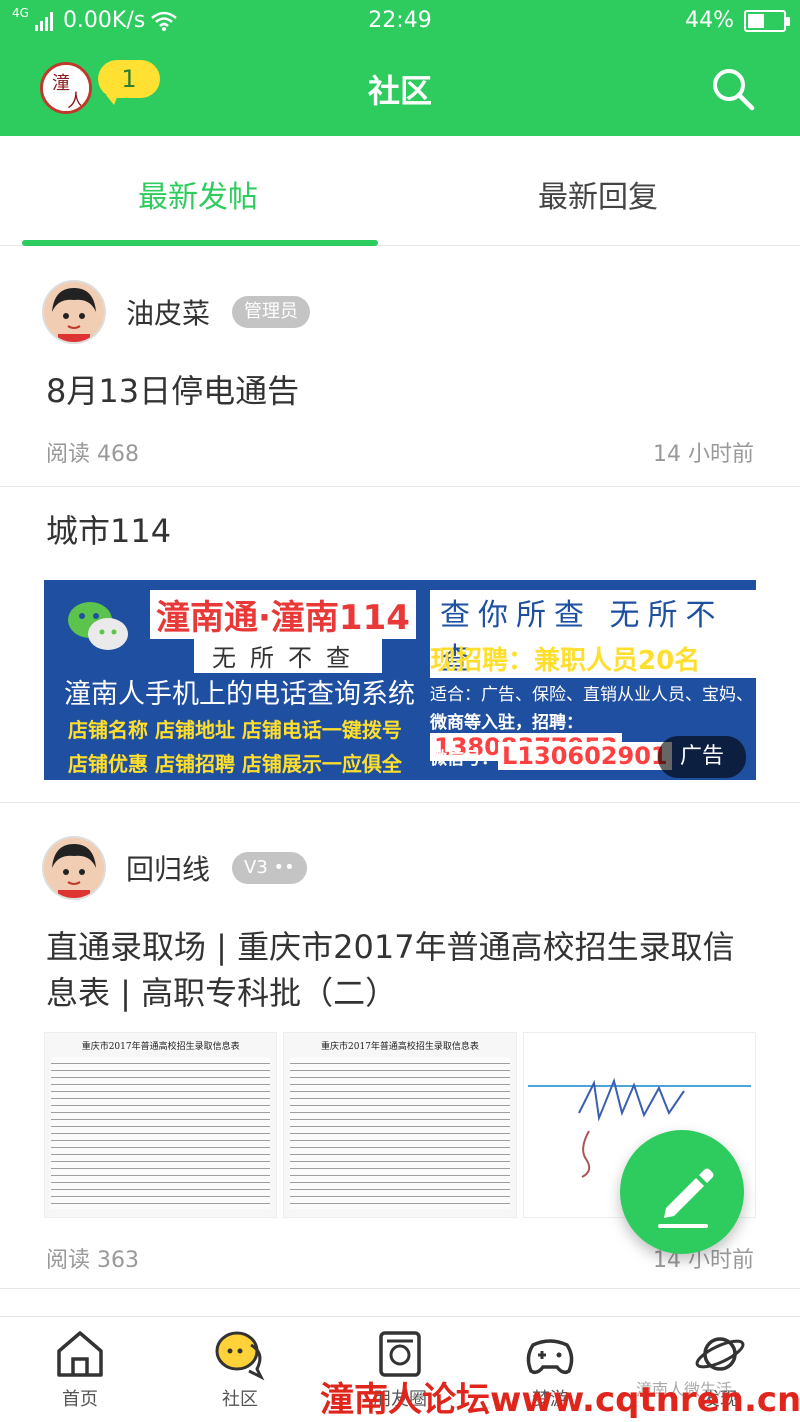 The width and height of the screenshot is (800, 1422). What do you see at coordinates (464, 759) in the screenshot?
I see `ad-wechat-label: 微信号：` at bounding box center [464, 759].